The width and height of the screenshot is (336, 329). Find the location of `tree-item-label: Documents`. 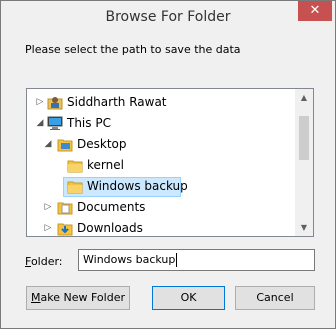

tree-item-label: Documents is located at coordinates (111, 207).